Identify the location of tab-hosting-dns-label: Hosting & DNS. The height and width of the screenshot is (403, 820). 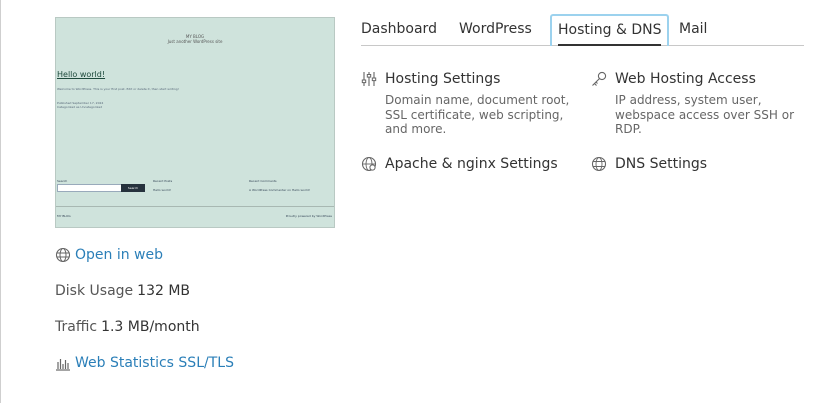
(610, 31).